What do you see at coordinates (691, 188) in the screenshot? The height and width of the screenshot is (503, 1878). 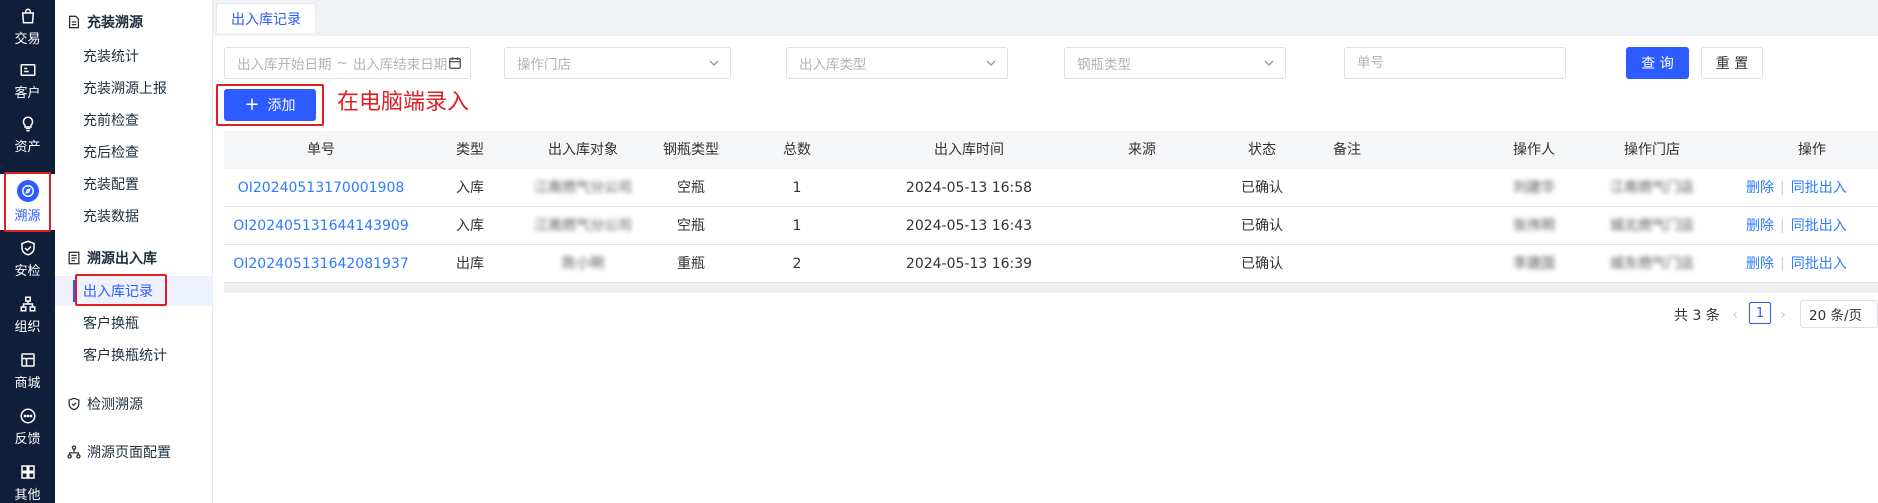 I see `cell-cylinder-type: 空瓶` at bounding box center [691, 188].